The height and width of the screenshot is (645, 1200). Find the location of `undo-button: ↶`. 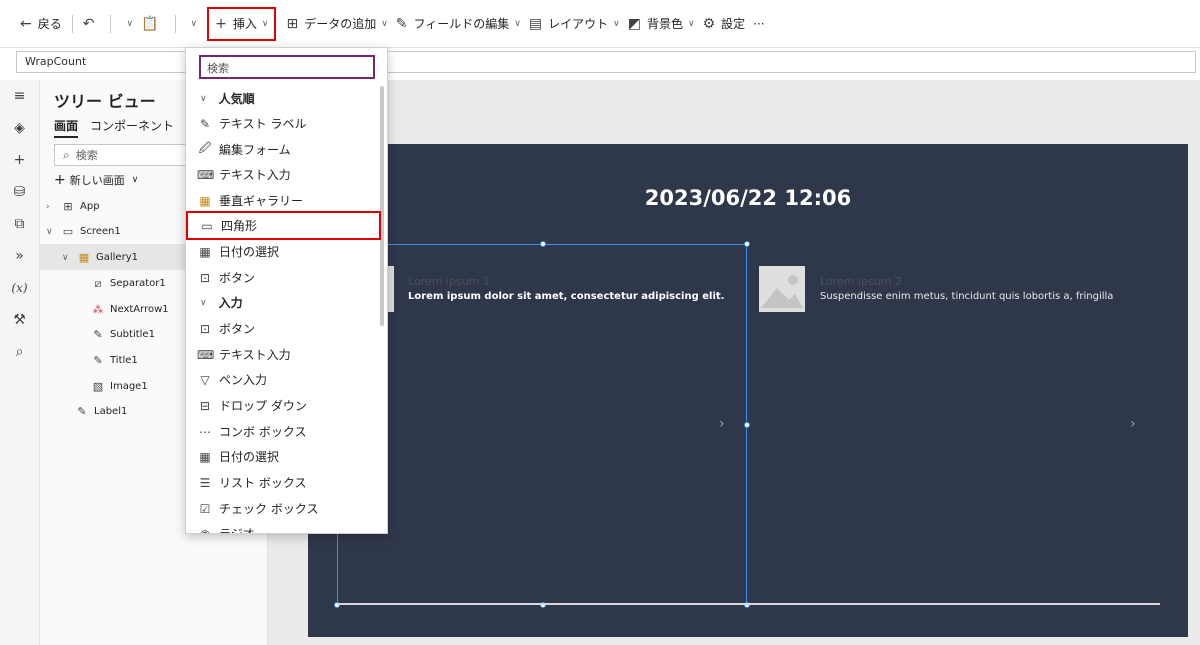

undo-button: ↶ is located at coordinates (92, 24).